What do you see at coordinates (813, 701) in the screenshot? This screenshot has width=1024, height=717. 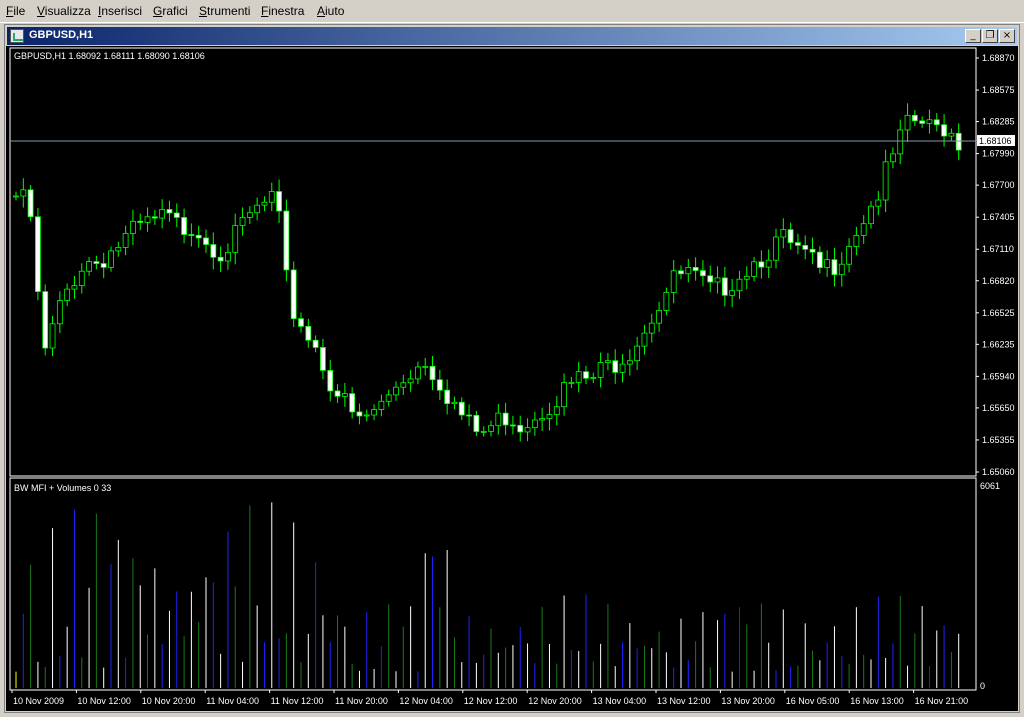 I see `time-tick-label: 16 Nov 05:00` at bounding box center [813, 701].